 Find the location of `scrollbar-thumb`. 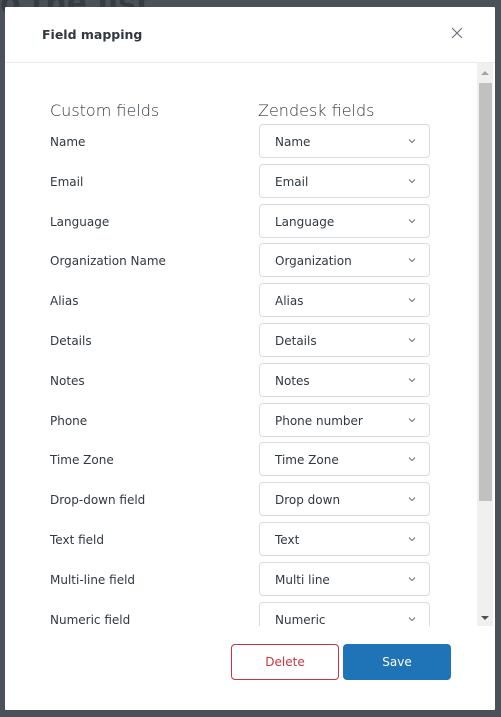

scrollbar-thumb is located at coordinates (485, 292).